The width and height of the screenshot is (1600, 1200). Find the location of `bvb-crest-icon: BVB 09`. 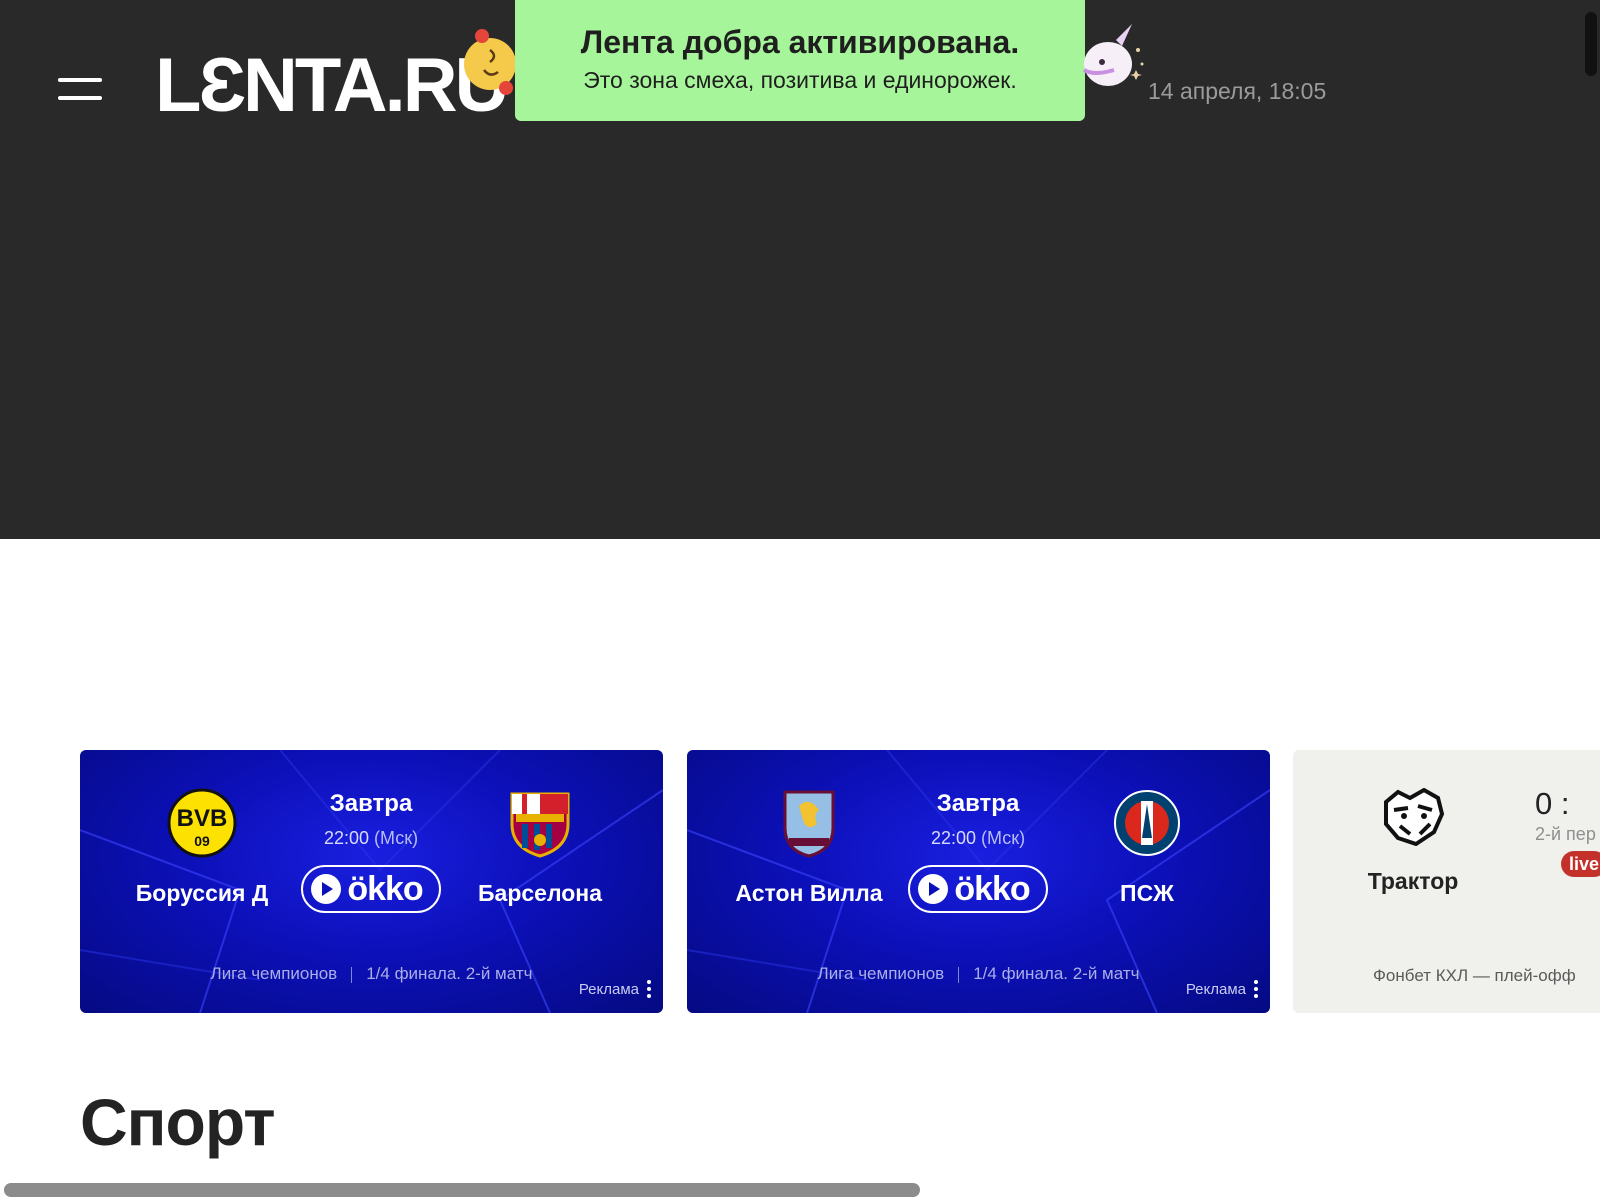

bvb-crest-icon: BVB 09 is located at coordinates (202, 823).